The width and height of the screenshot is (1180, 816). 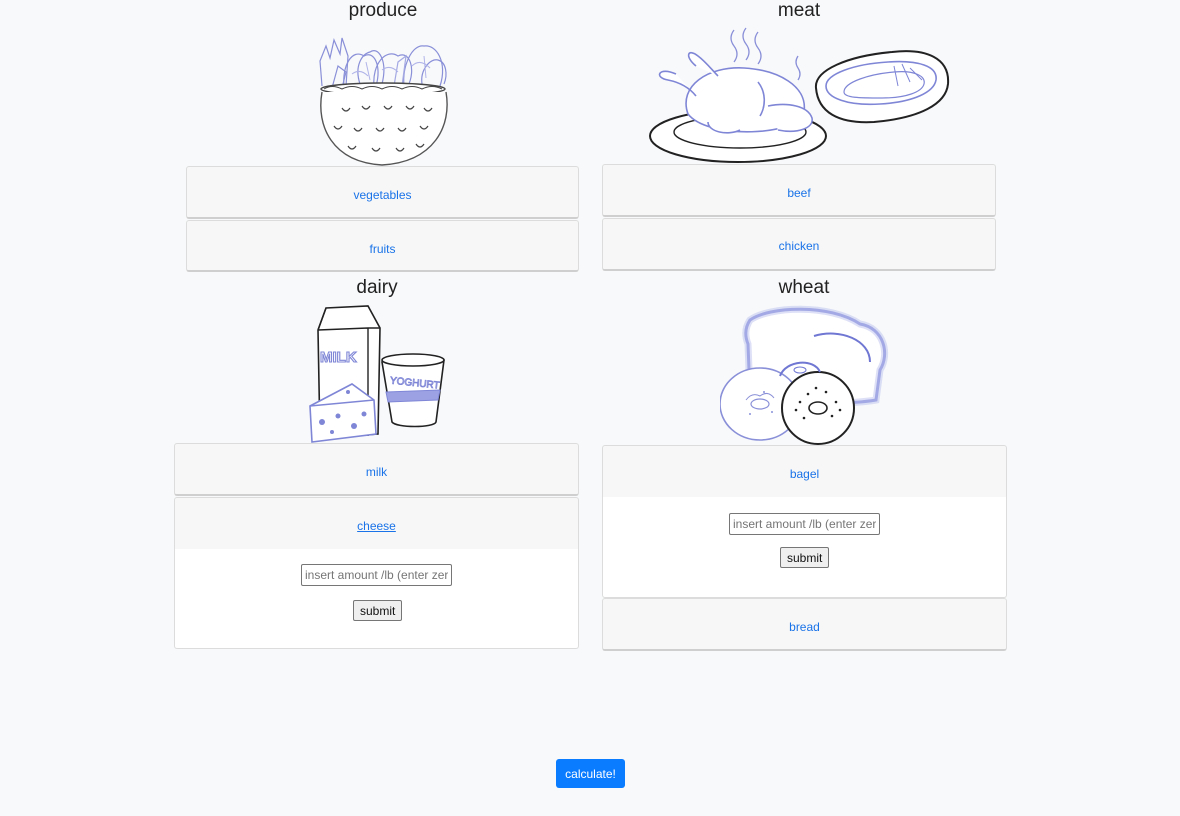 I want to click on produce-basket-illustration, so click(x=383, y=101).